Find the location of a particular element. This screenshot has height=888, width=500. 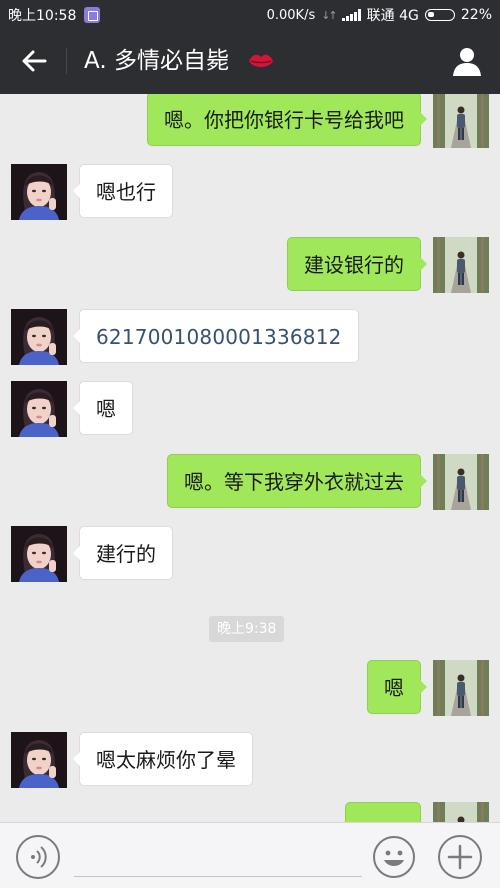

carrier-label: 联通 4G is located at coordinates (392, 16).